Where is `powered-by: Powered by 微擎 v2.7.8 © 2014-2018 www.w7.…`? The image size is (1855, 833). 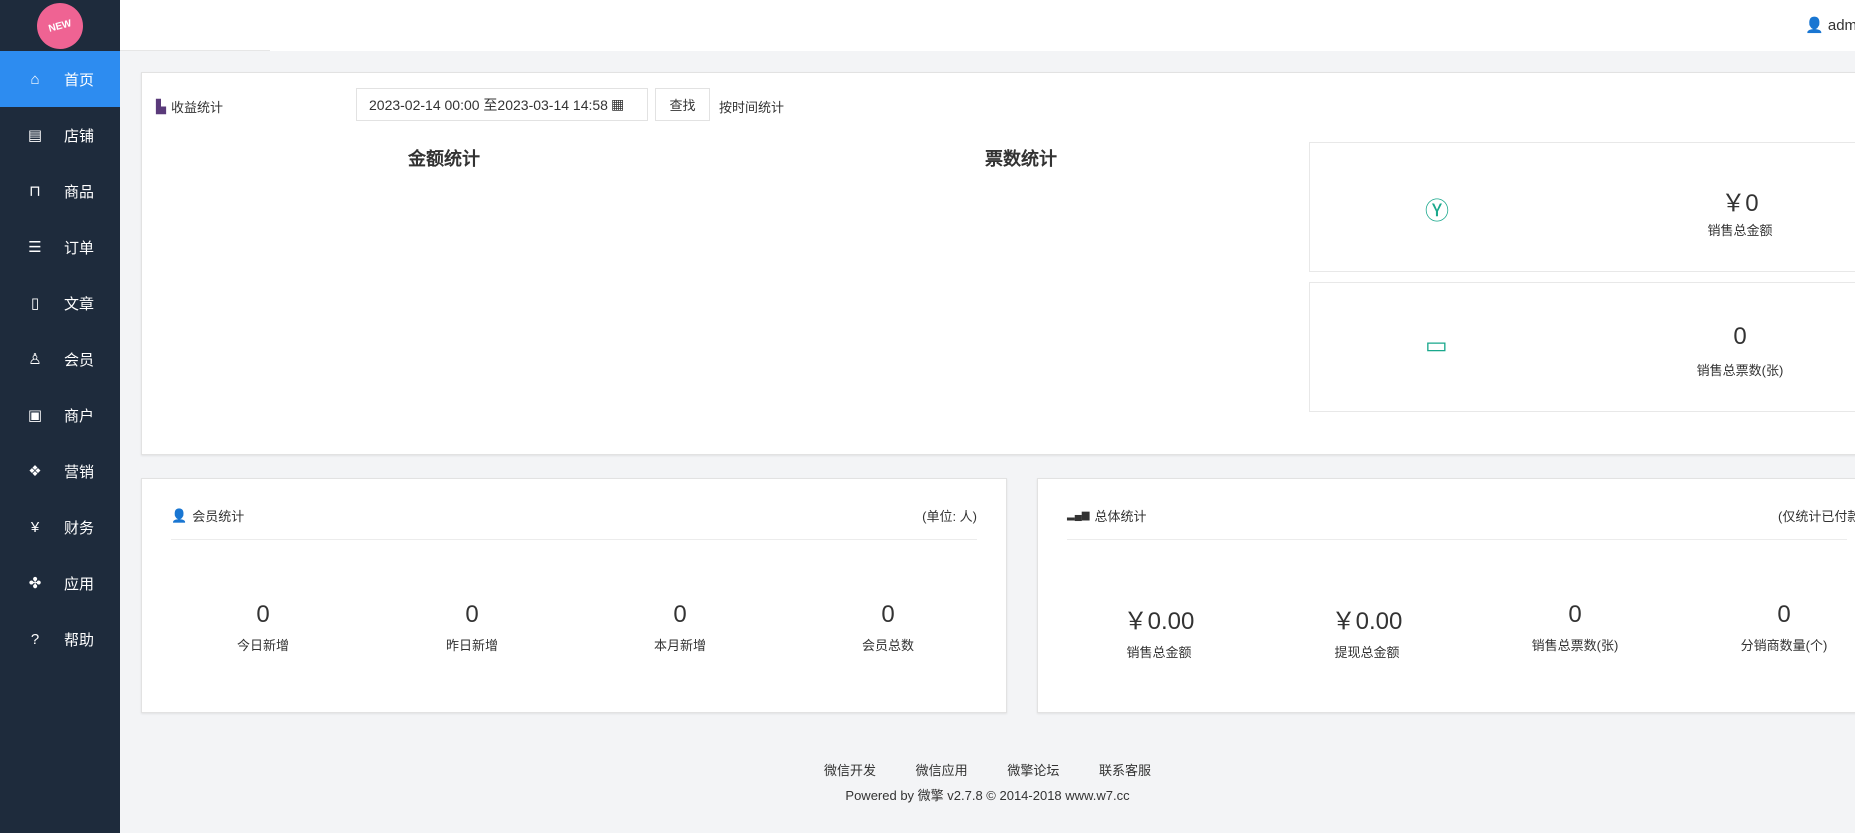 powered-by: Powered by 微擎 v2.7.8 © 2014-2018 www.w7.… is located at coordinates (987, 795).